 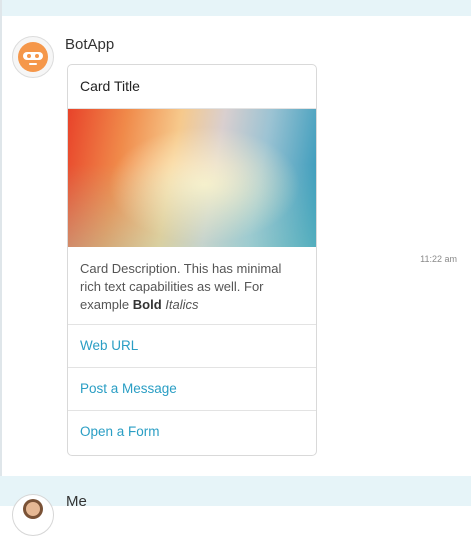 I want to click on message-timestamp: 11:22 am, so click(x=438, y=259).